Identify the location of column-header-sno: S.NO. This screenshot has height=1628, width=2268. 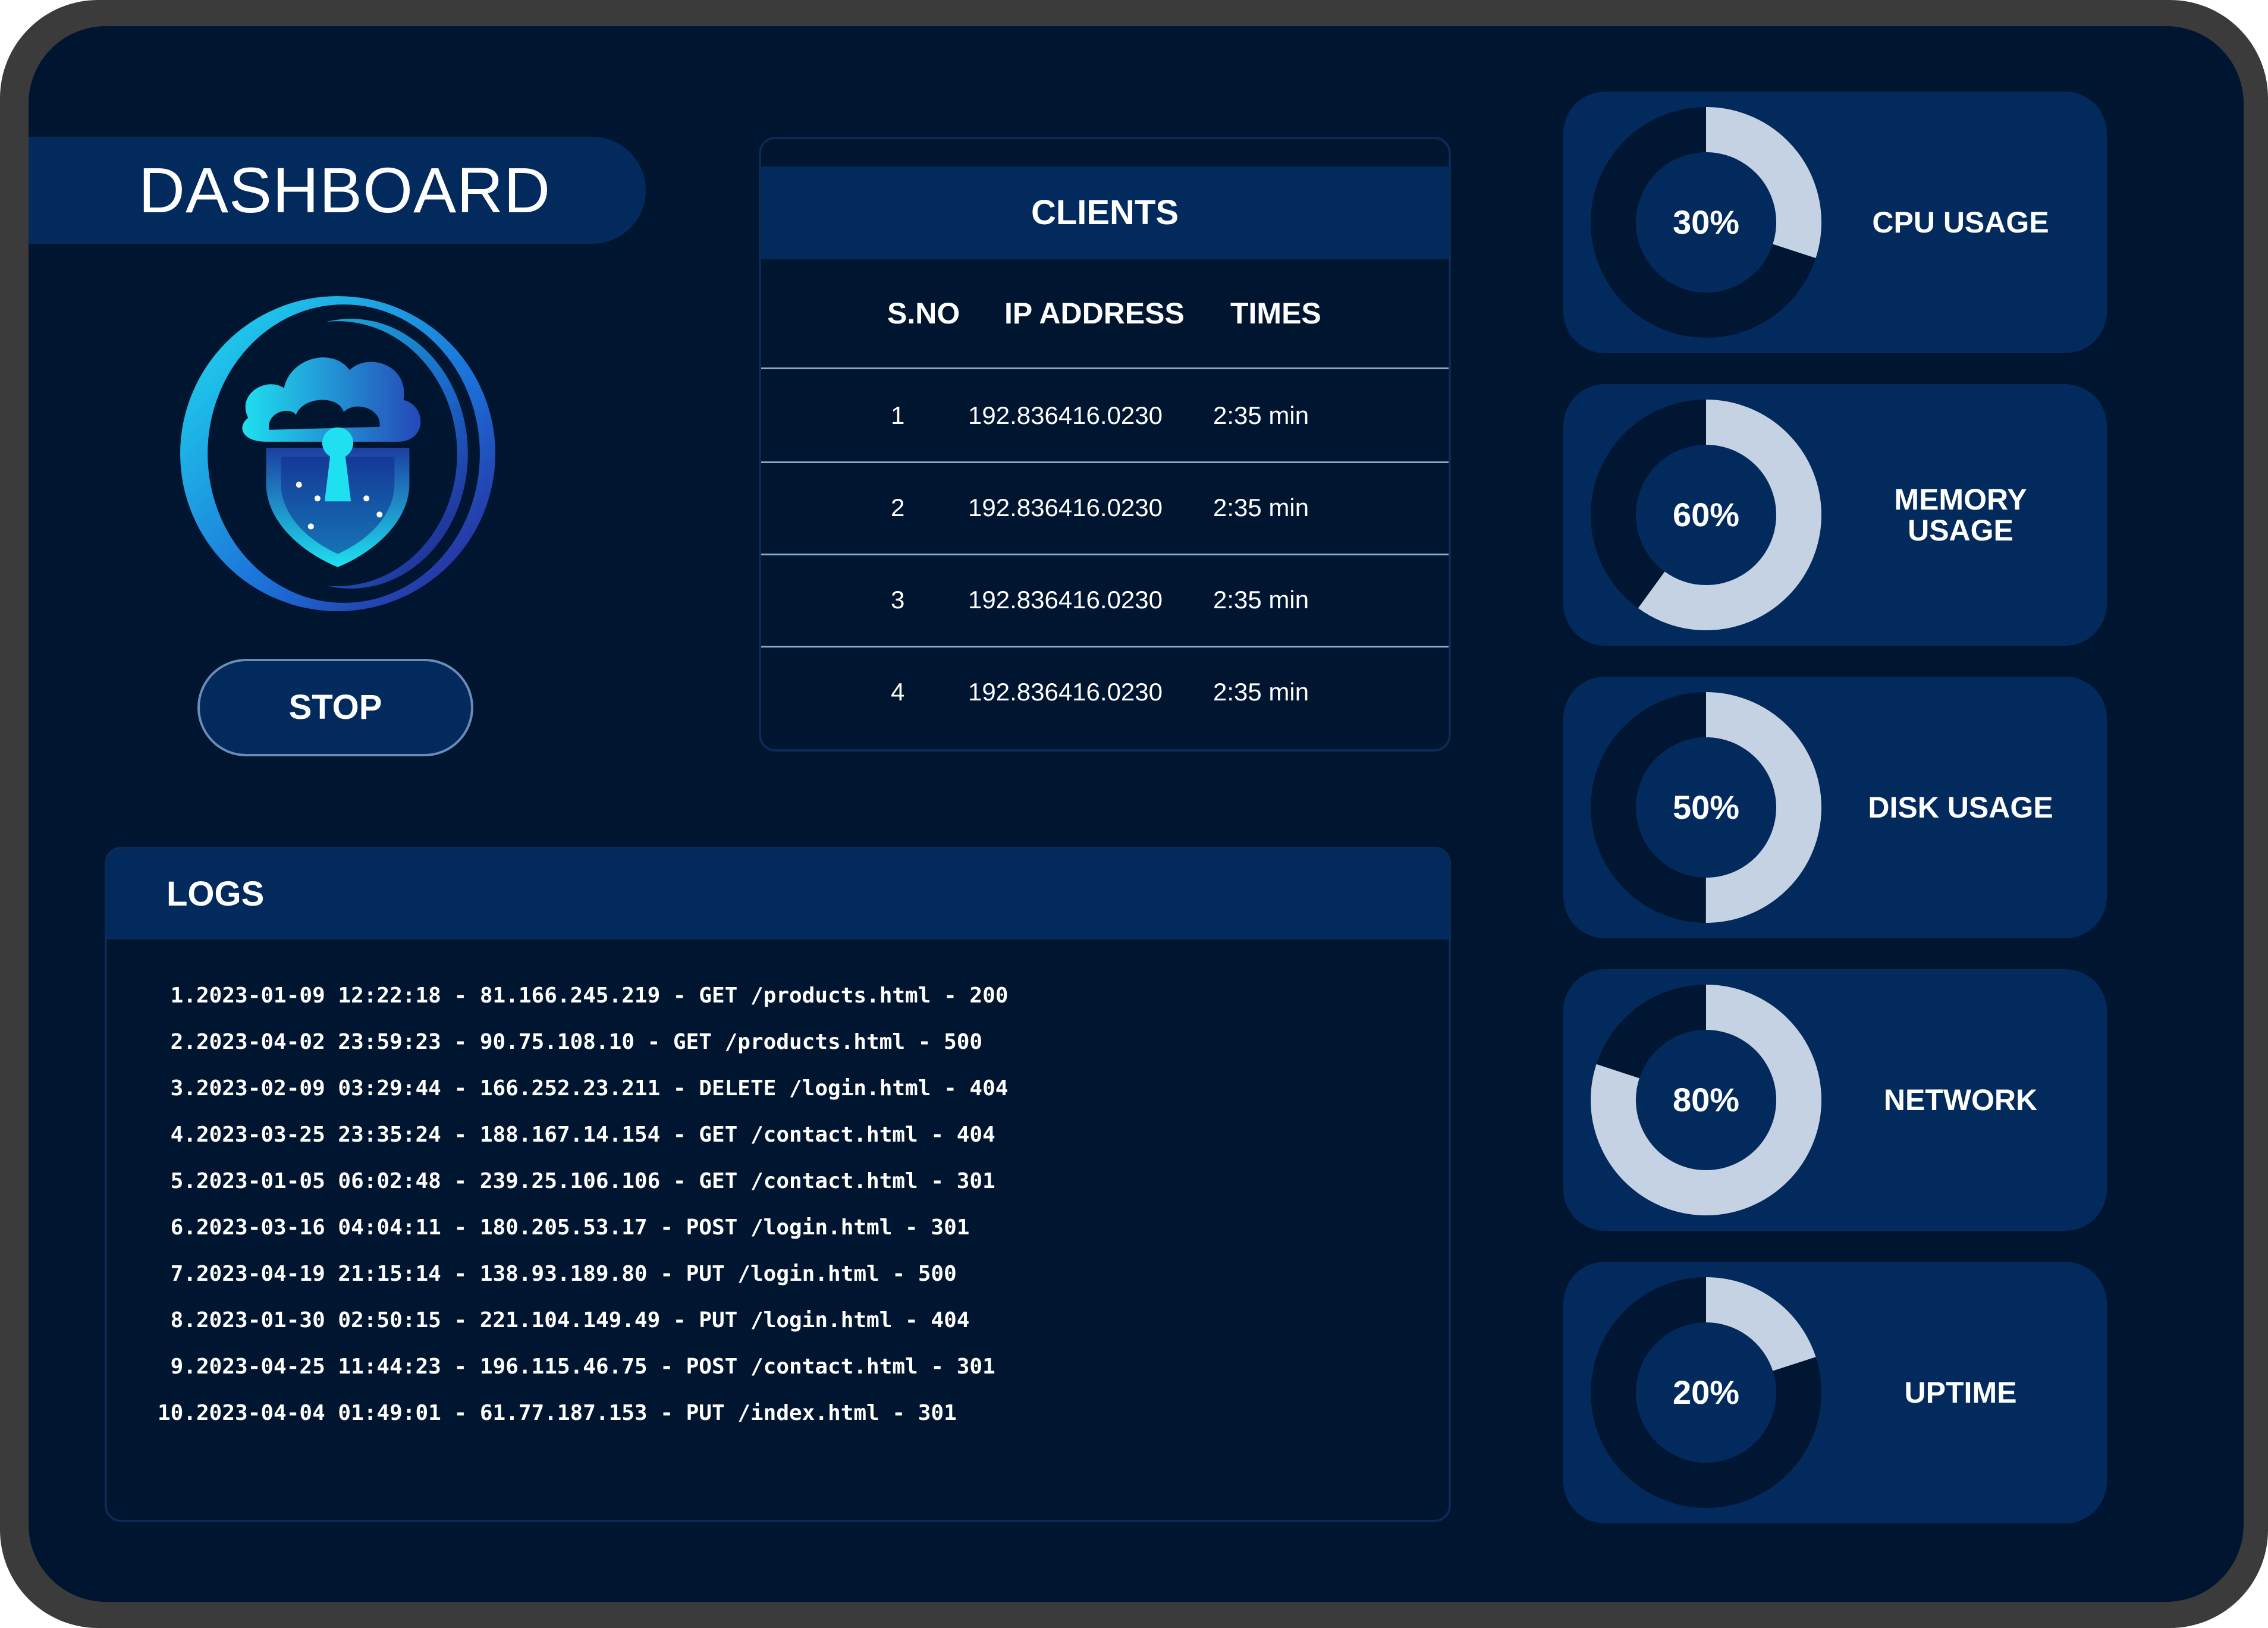
(923, 313).